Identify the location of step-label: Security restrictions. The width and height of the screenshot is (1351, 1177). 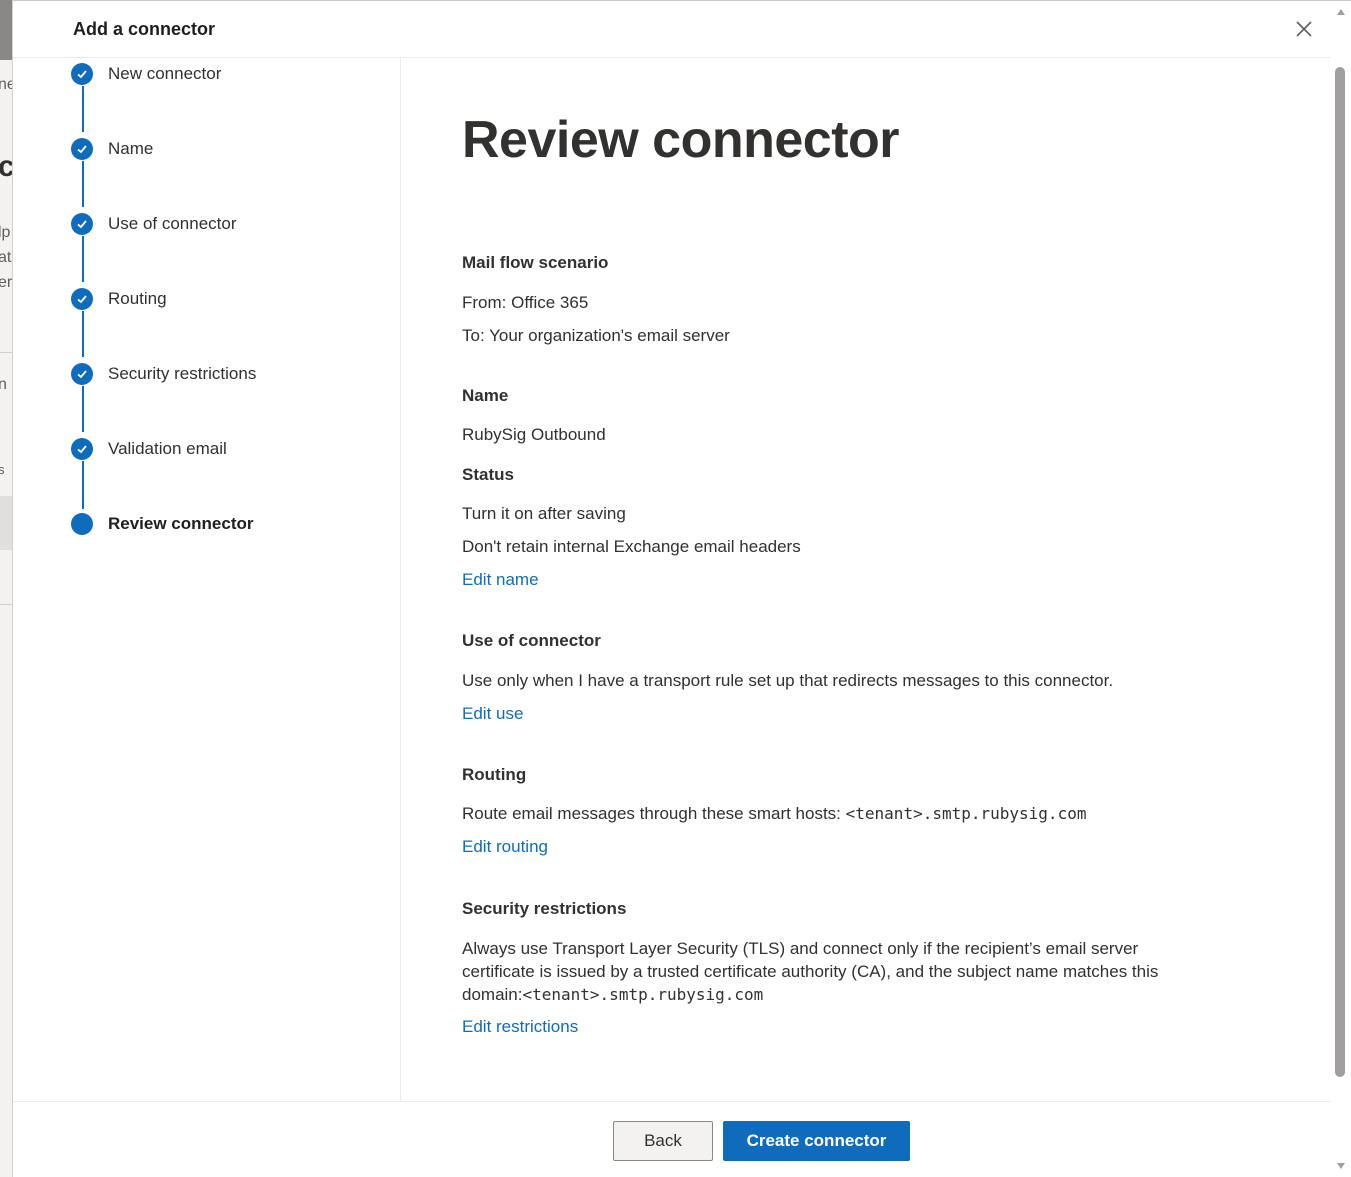
(182, 373).